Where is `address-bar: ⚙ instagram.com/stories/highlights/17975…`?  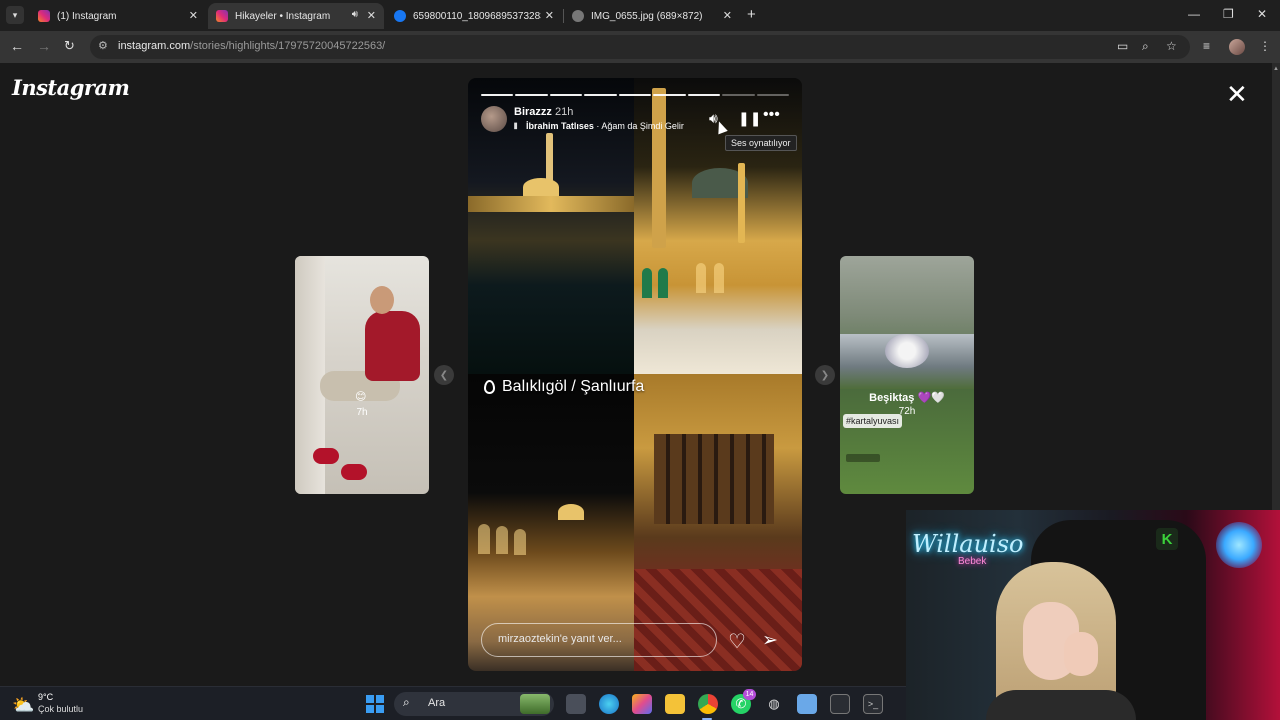
address-bar: ⚙ instagram.com/stories/highlights/17975… is located at coordinates (640, 47).